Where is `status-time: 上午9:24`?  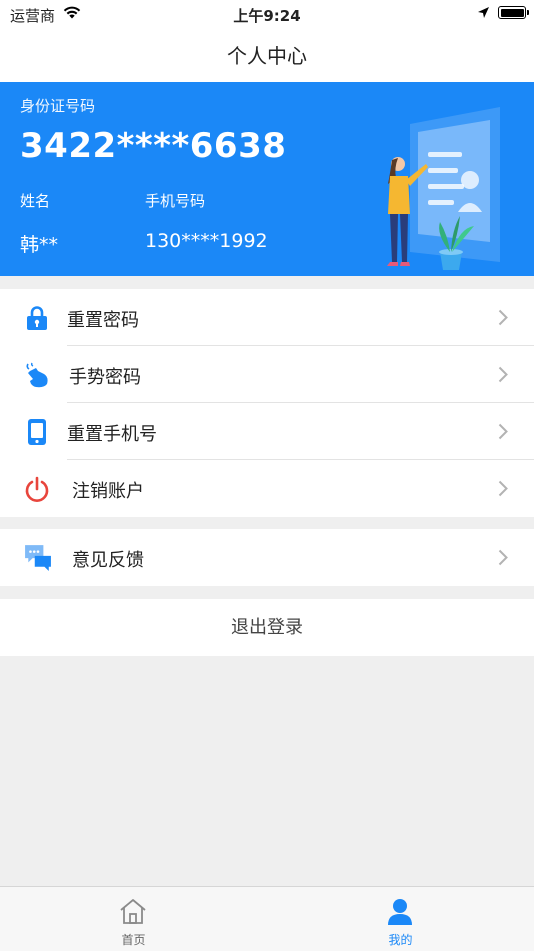 status-time: 上午9:24 is located at coordinates (267, 16).